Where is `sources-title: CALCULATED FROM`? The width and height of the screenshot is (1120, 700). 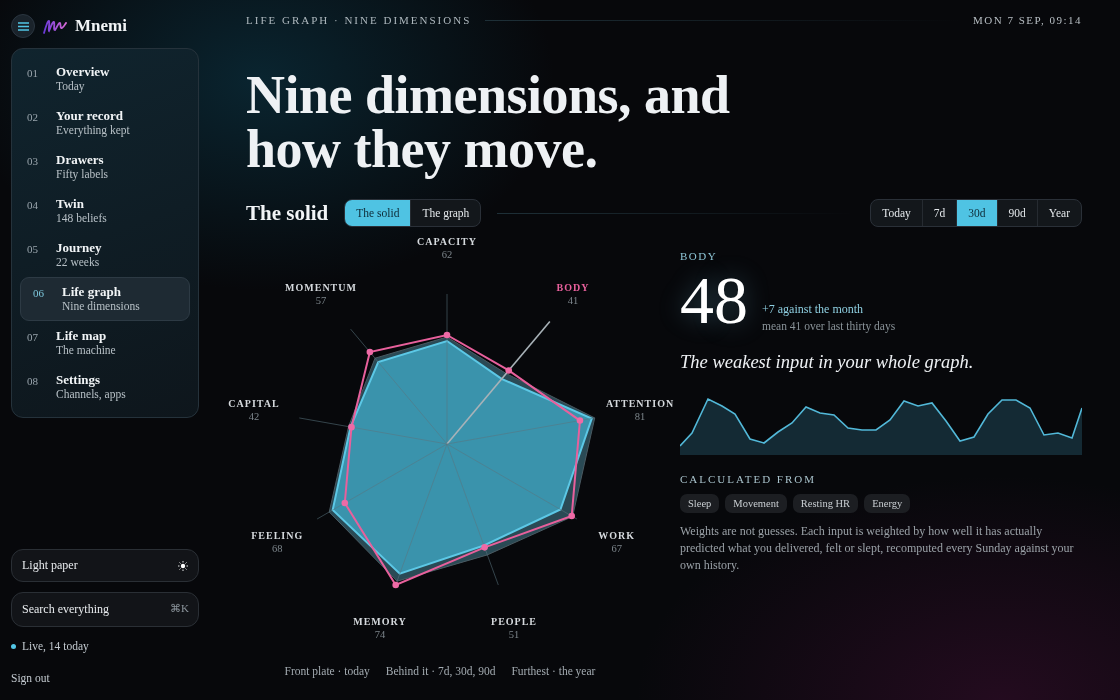 sources-title: CALCULATED FROM is located at coordinates (749, 479).